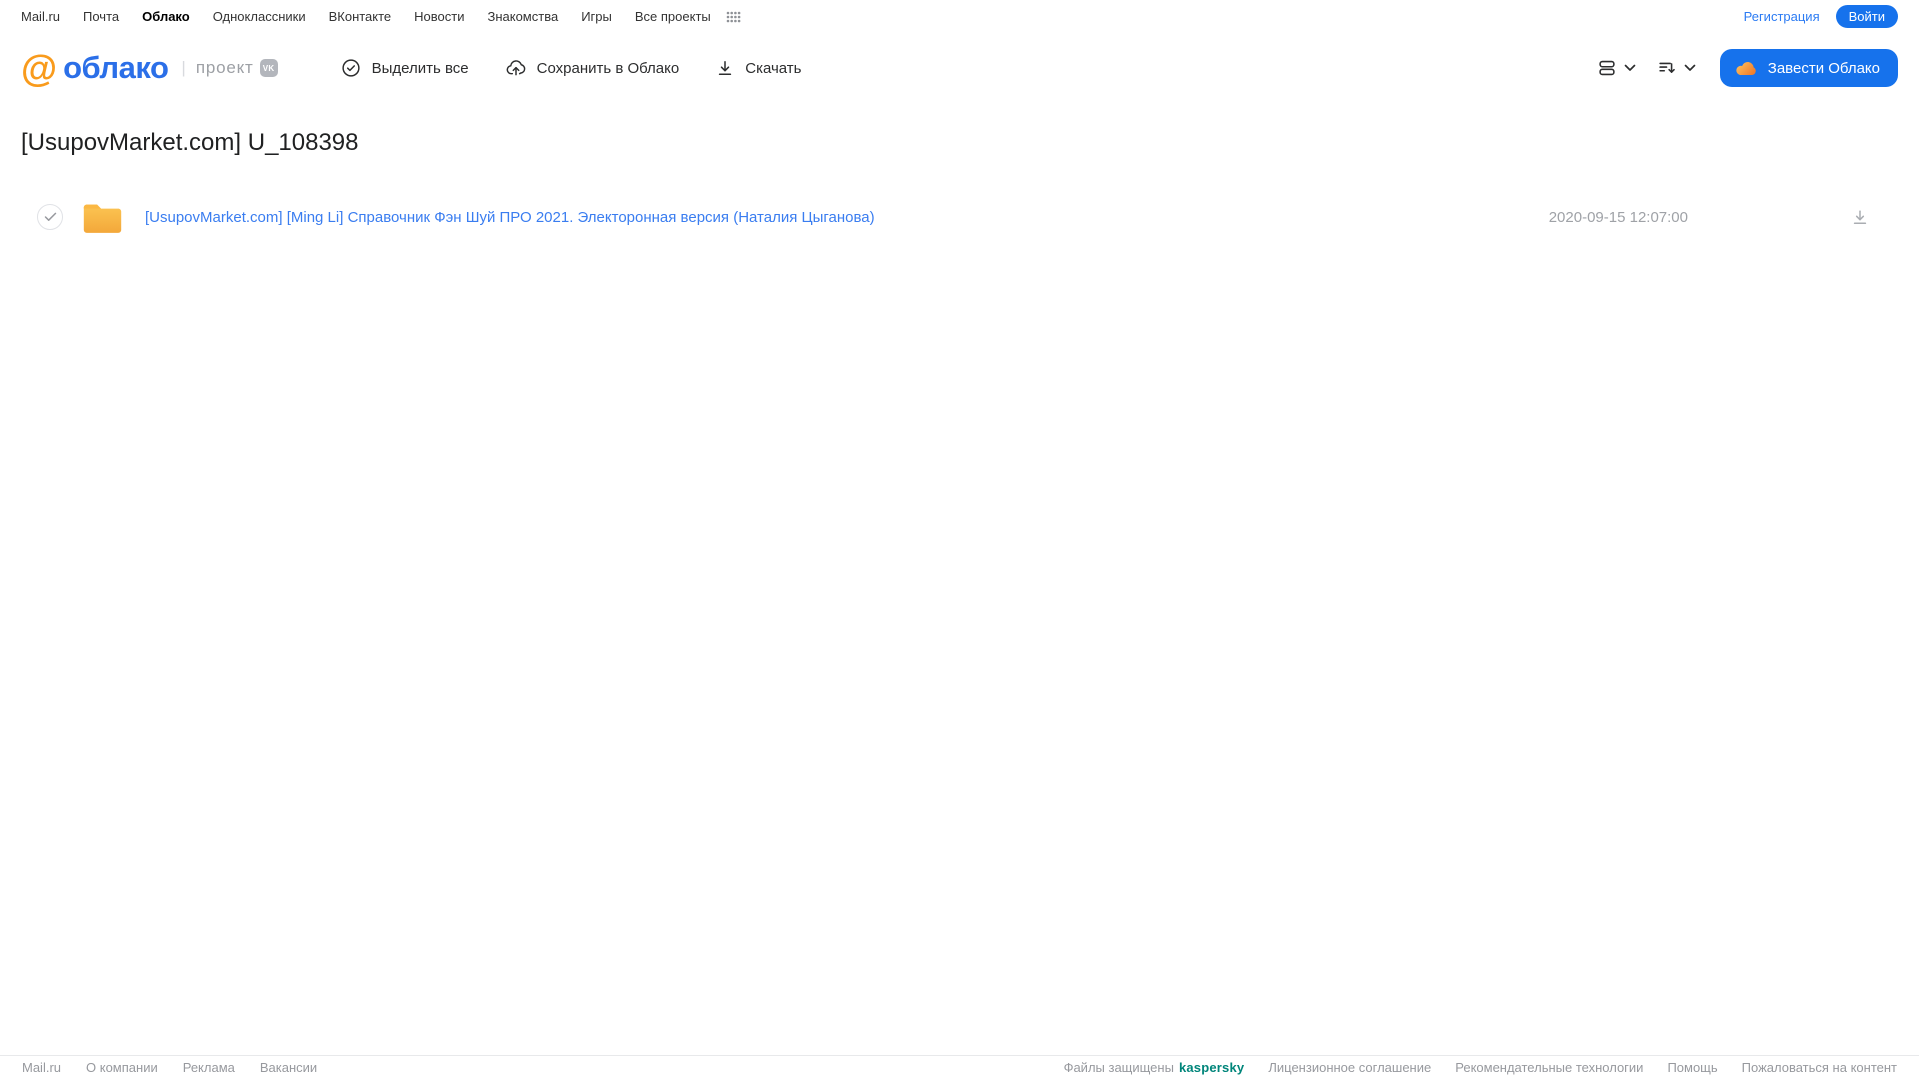 The image size is (1919, 1079). Describe the element at coordinates (268, 68) in the screenshot. I see `vk-badge-icon: VK` at that location.